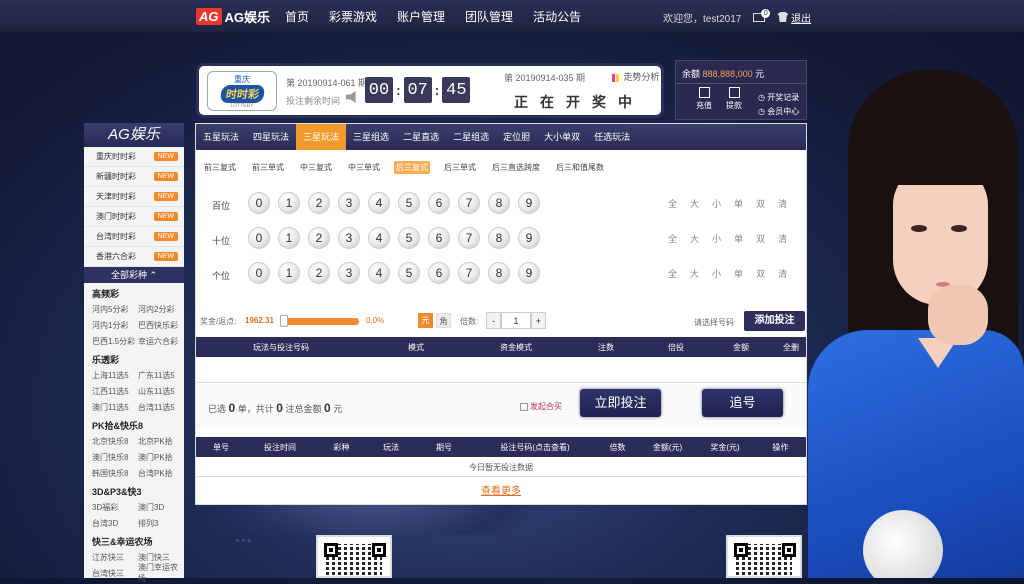  Describe the element at coordinates (443, 320) in the screenshot. I see `unit-jiao-button: 角` at that location.